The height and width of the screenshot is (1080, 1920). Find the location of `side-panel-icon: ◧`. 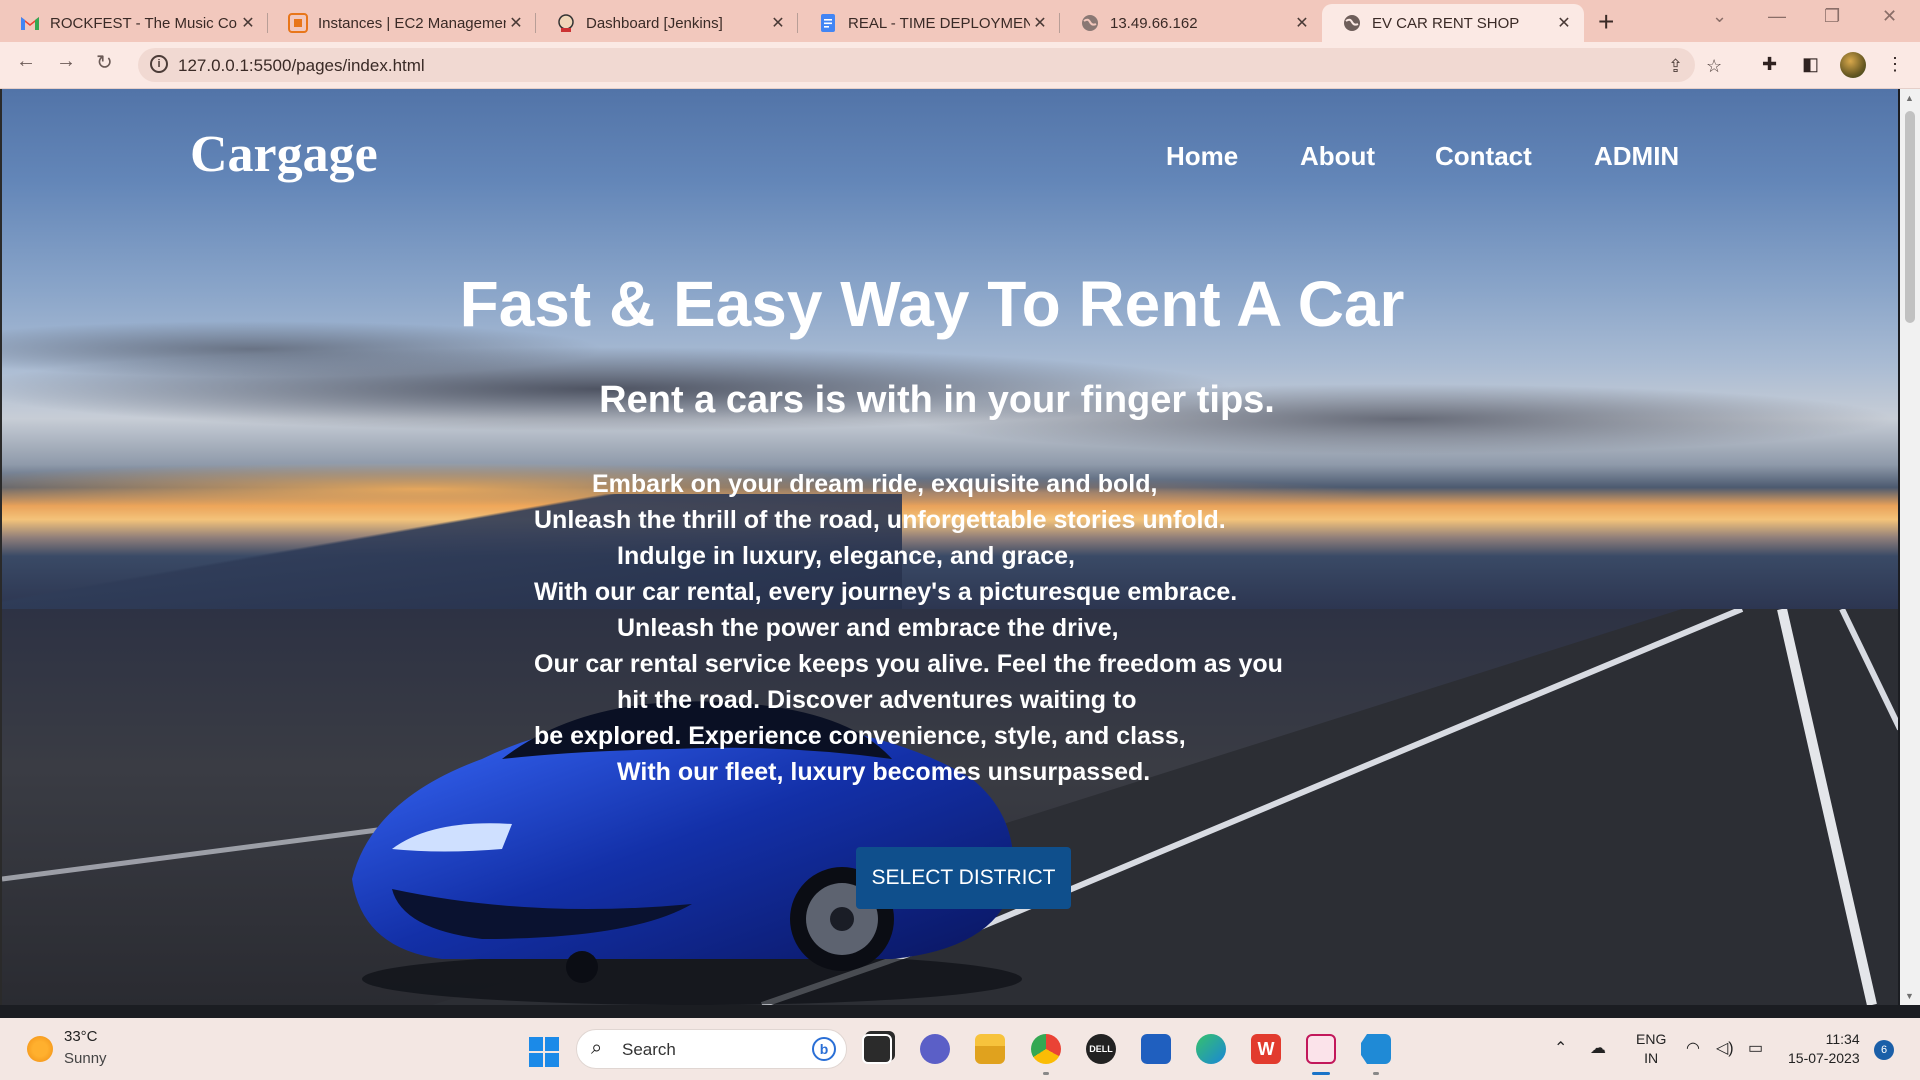

side-panel-icon: ◧ is located at coordinates (1810, 64).